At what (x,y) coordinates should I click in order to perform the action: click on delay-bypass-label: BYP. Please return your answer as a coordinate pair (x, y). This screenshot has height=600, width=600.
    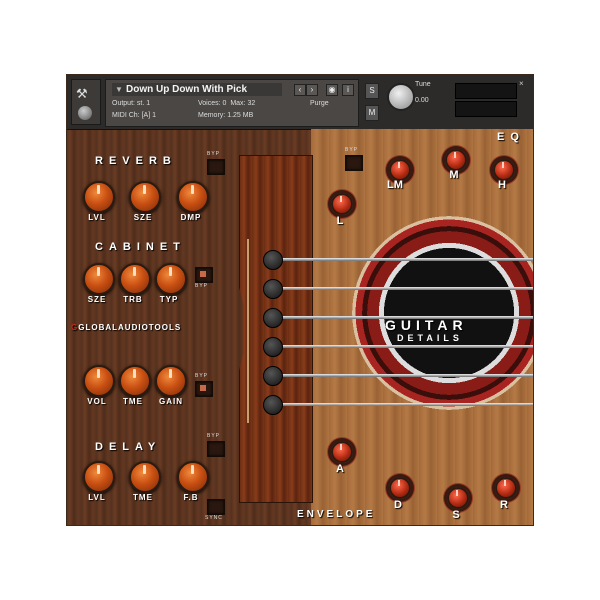
    Looking at the image, I should click on (214, 436).